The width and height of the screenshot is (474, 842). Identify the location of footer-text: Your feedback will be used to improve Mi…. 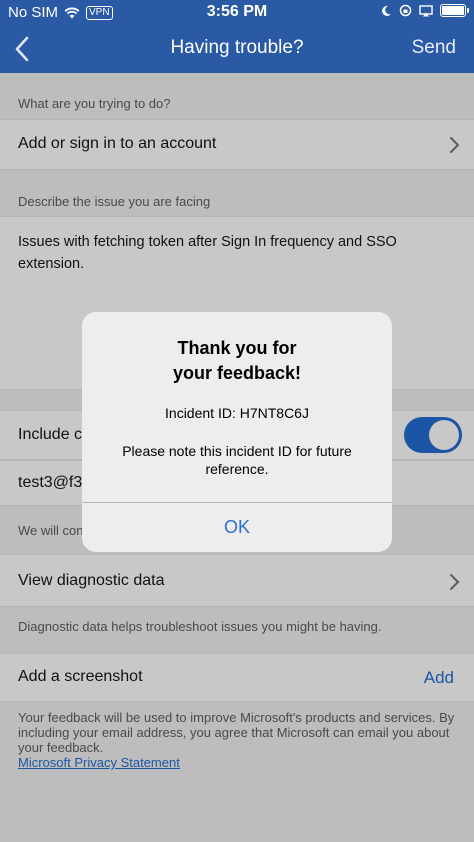
(238, 740).